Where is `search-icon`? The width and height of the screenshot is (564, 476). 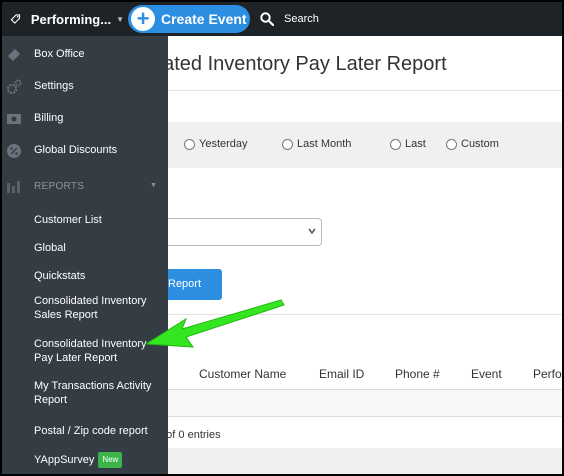 search-icon is located at coordinates (267, 19).